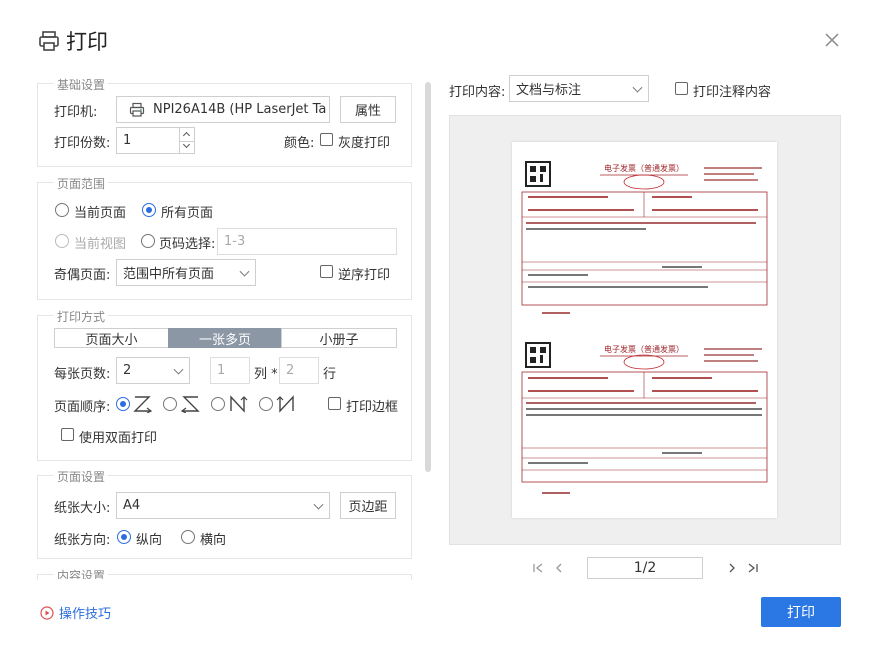 The width and height of the screenshot is (874, 658). What do you see at coordinates (732, 92) in the screenshot?
I see `annotation-label: 打印注释内容` at bounding box center [732, 92].